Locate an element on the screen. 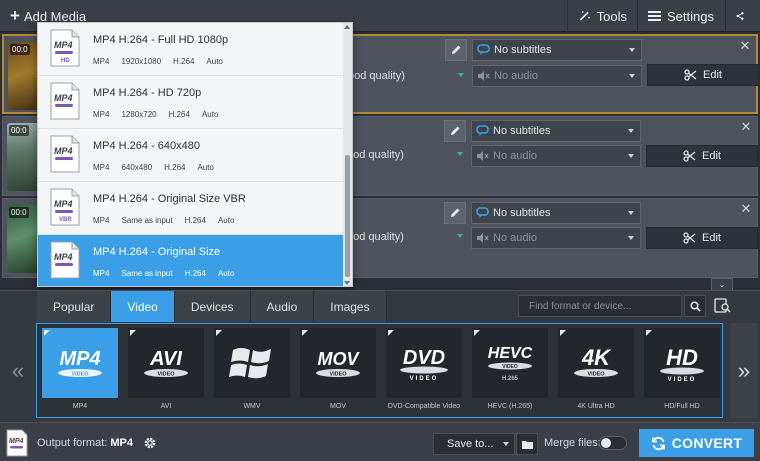 The image size is (760, 461). format-tile-avi: AVI VIDEO AVI is located at coordinates (166, 373).